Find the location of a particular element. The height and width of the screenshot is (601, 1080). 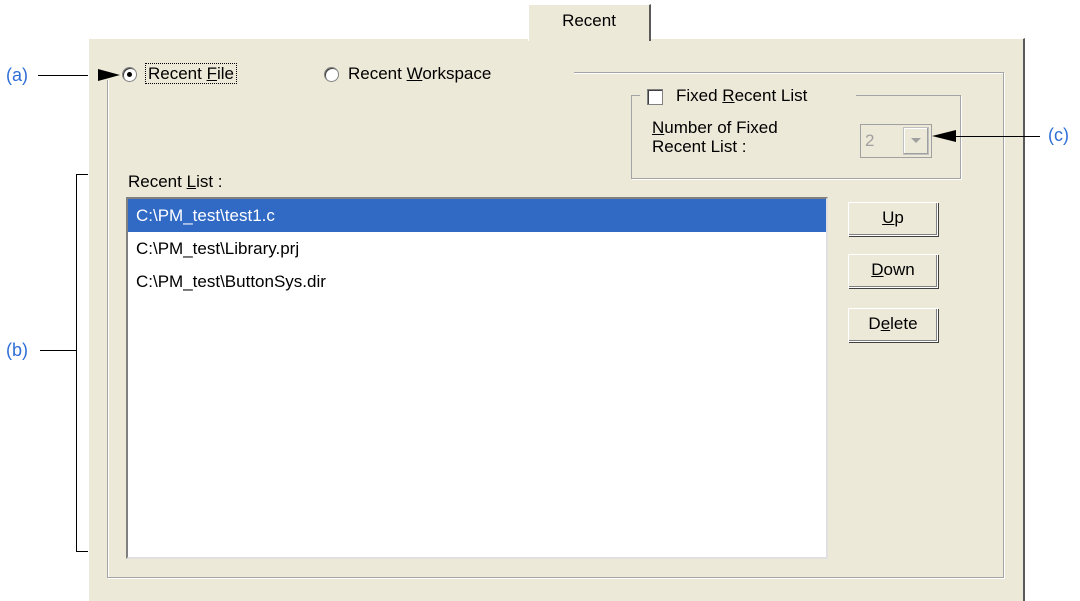

delete-button: Delete is located at coordinates (893, 325).